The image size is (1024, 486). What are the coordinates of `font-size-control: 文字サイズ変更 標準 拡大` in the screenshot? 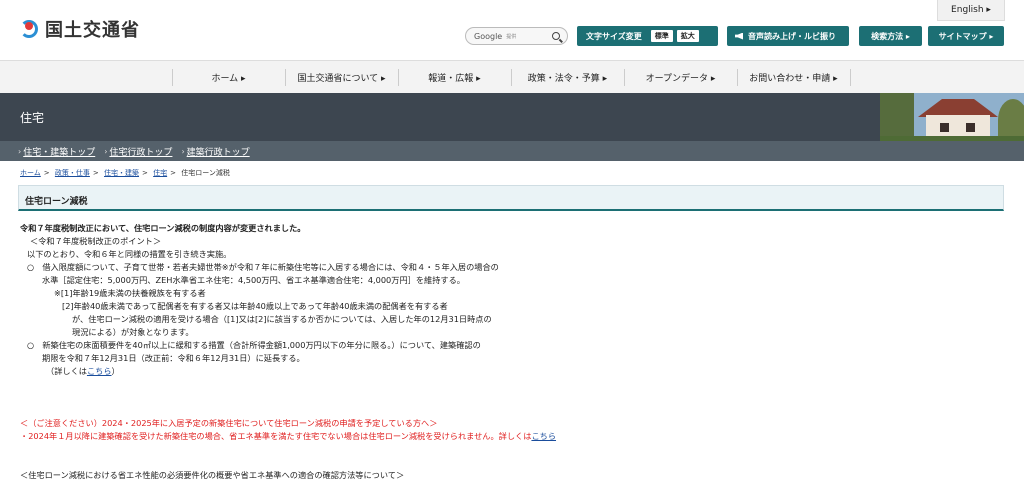 It's located at (647, 36).